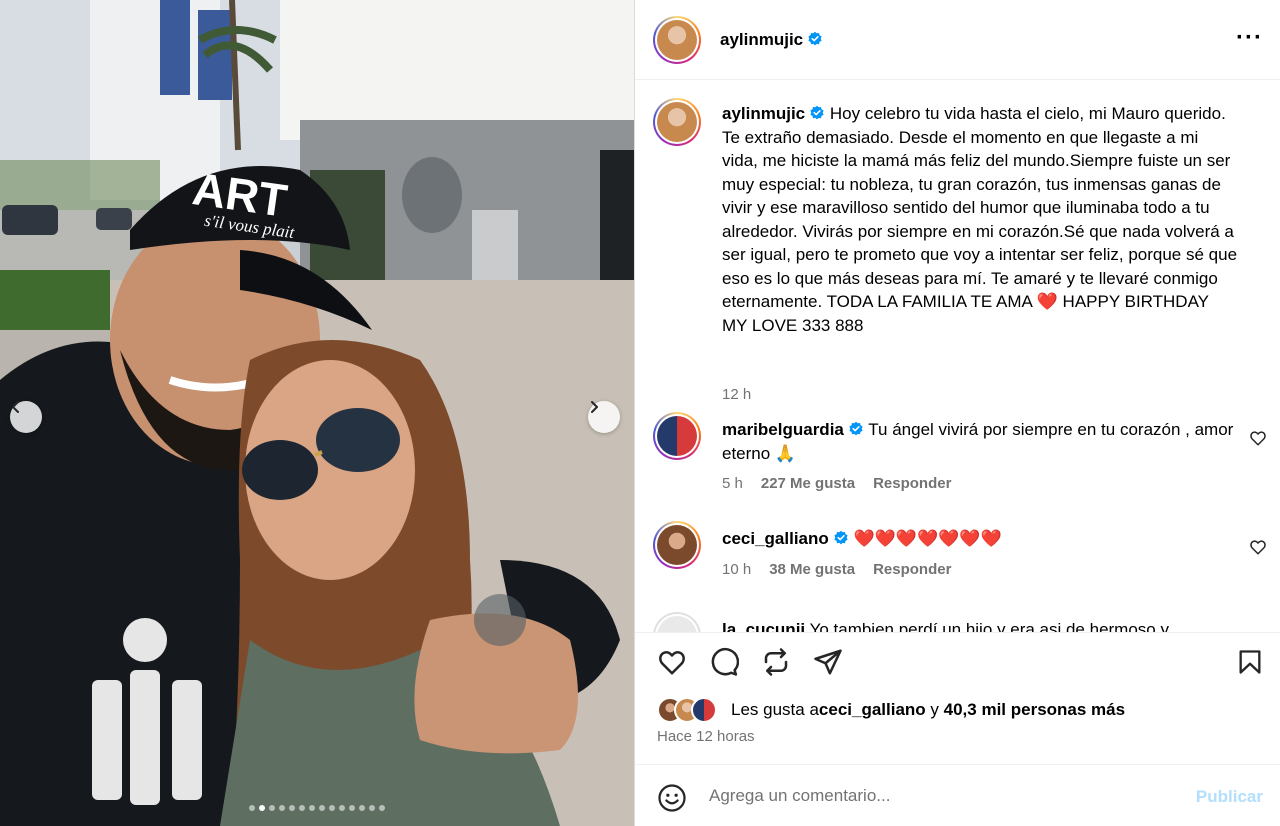  I want to click on carousel-prev-button, so click(26, 417).